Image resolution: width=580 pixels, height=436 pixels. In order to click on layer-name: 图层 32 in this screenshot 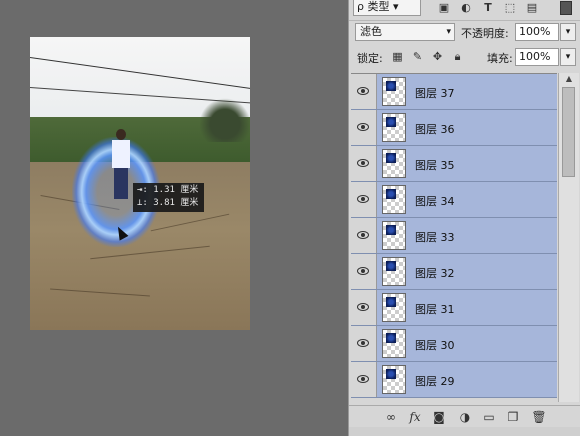, I will do `click(435, 273)`.